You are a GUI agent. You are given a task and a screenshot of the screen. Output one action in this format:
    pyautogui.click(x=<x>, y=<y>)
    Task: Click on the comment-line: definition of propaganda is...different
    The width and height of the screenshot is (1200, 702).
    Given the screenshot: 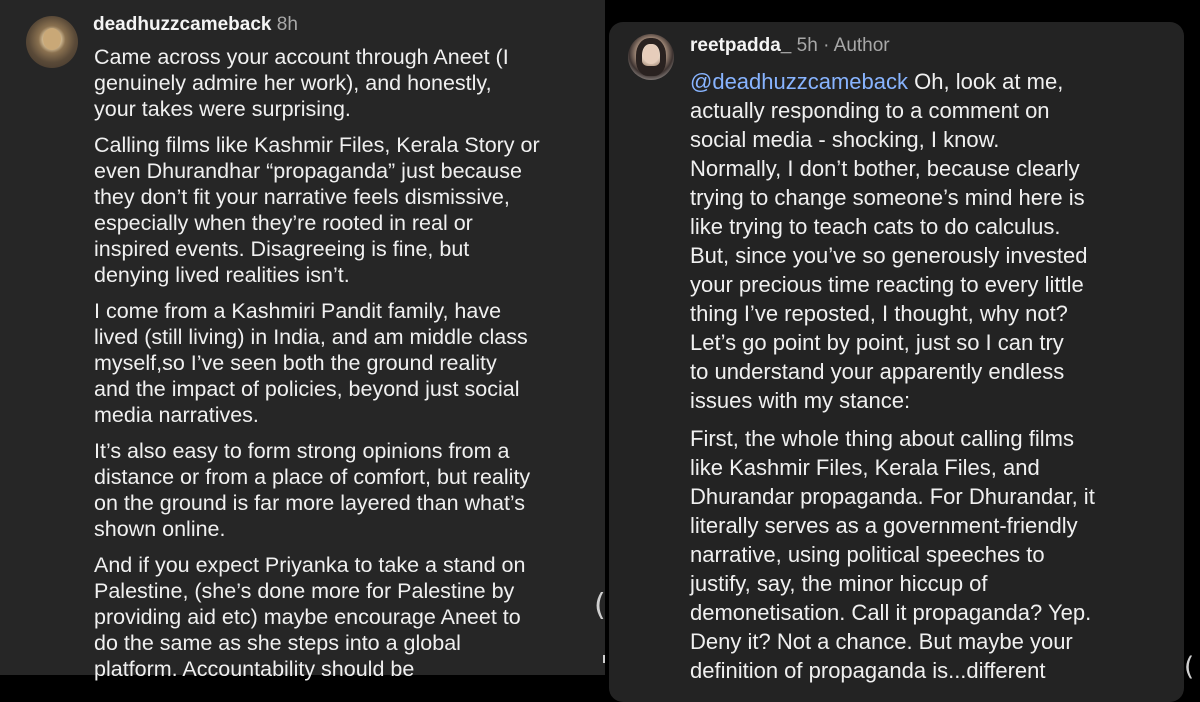 What is the action you would take?
    pyautogui.click(x=868, y=670)
    